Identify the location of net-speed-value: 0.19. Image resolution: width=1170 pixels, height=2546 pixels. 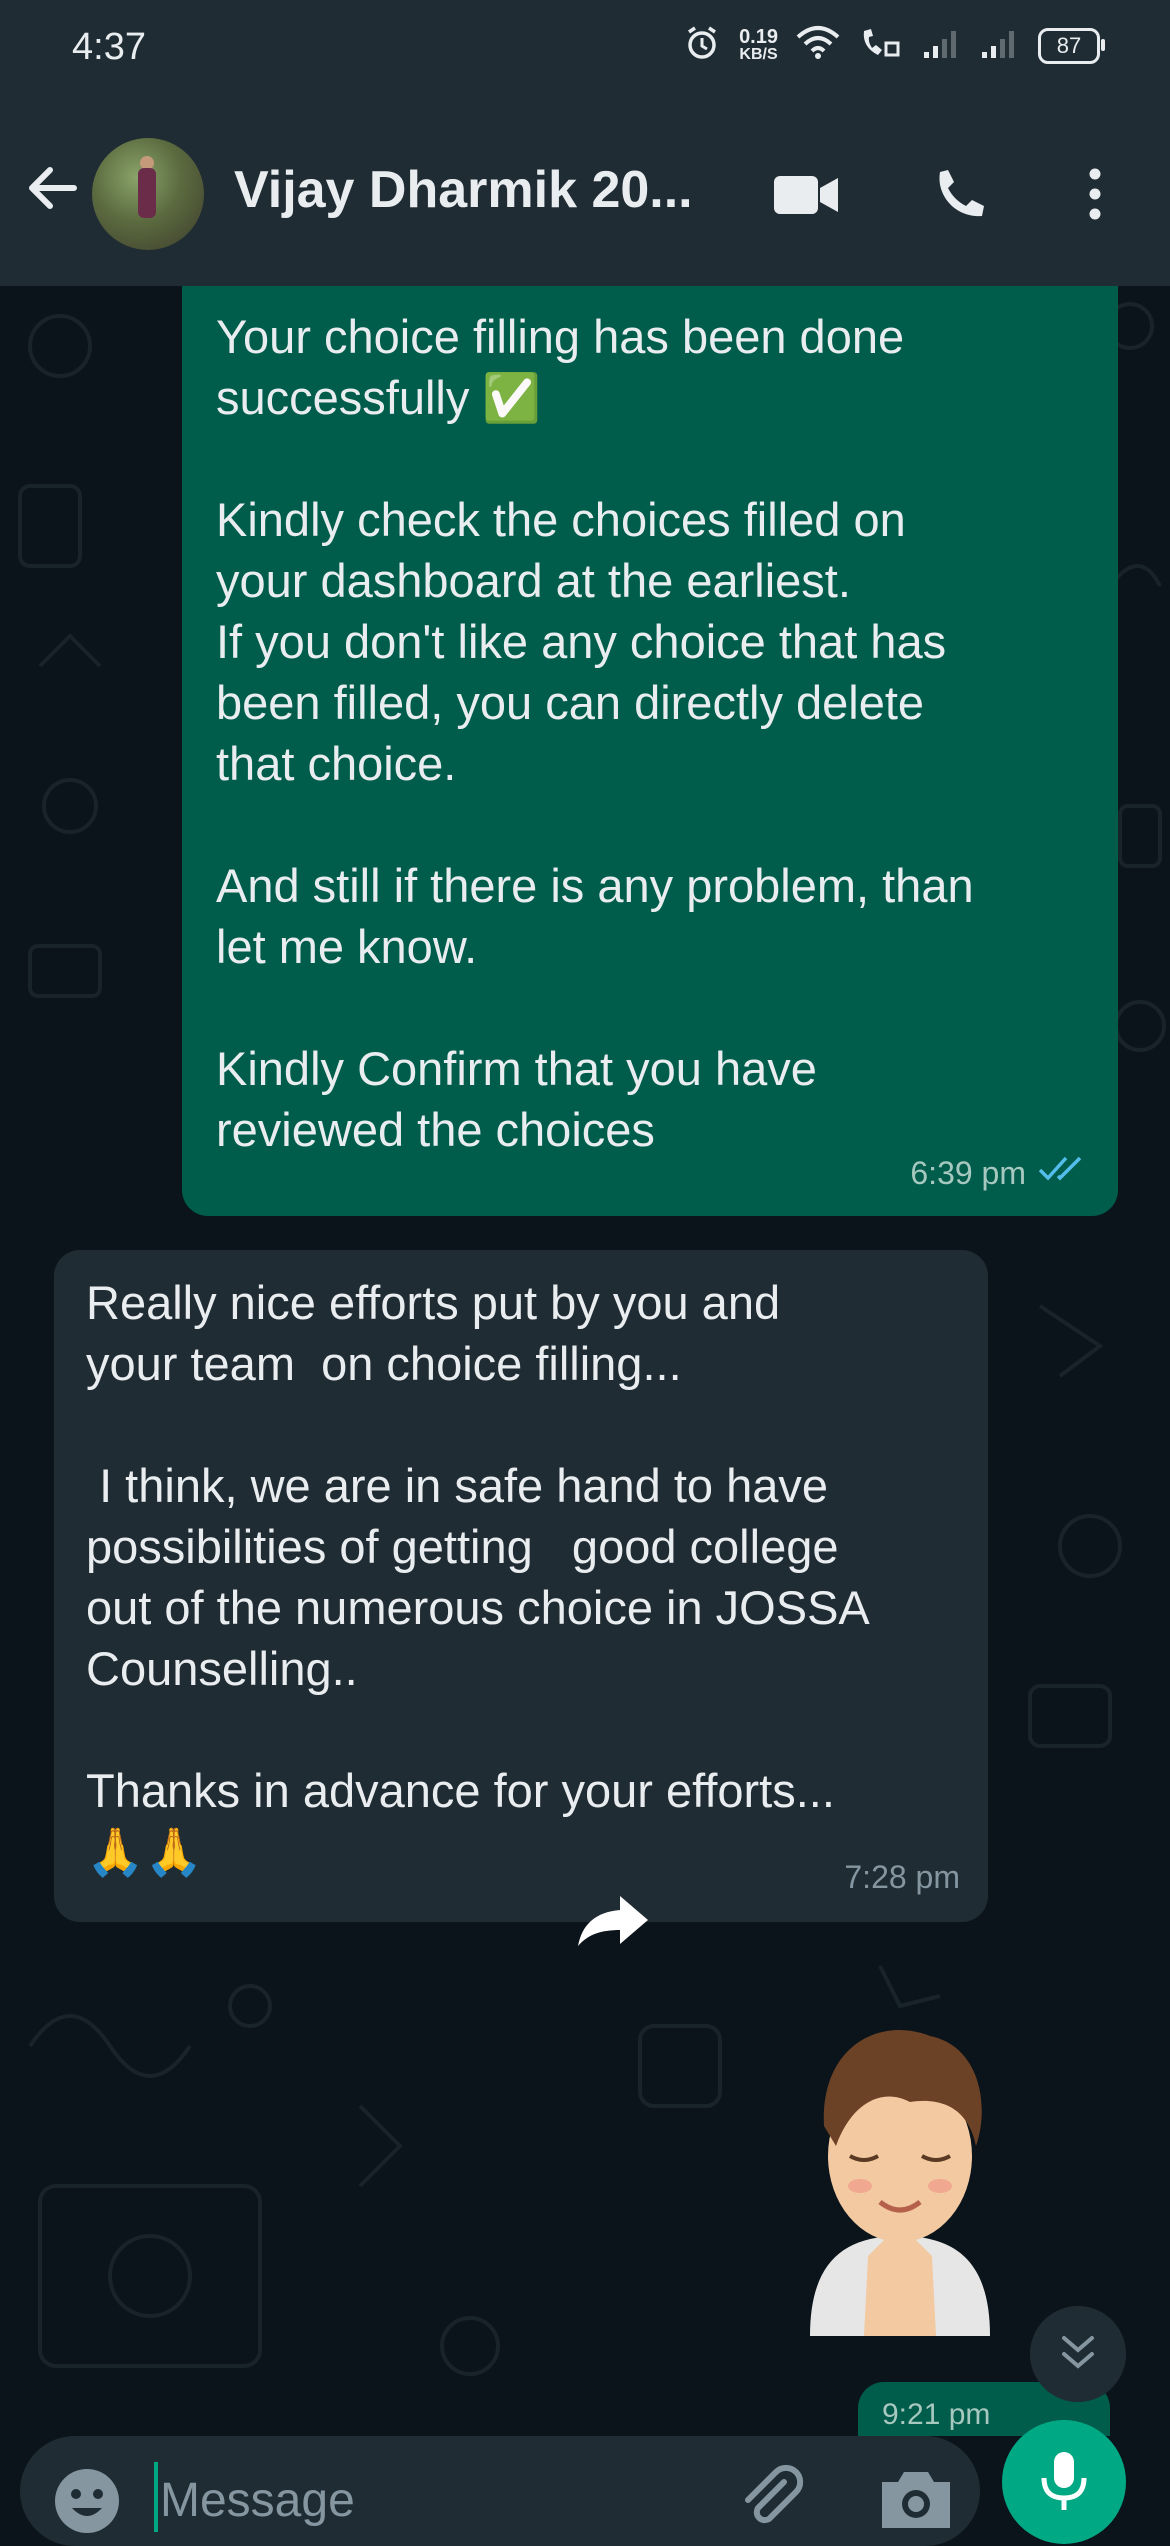
(758, 36).